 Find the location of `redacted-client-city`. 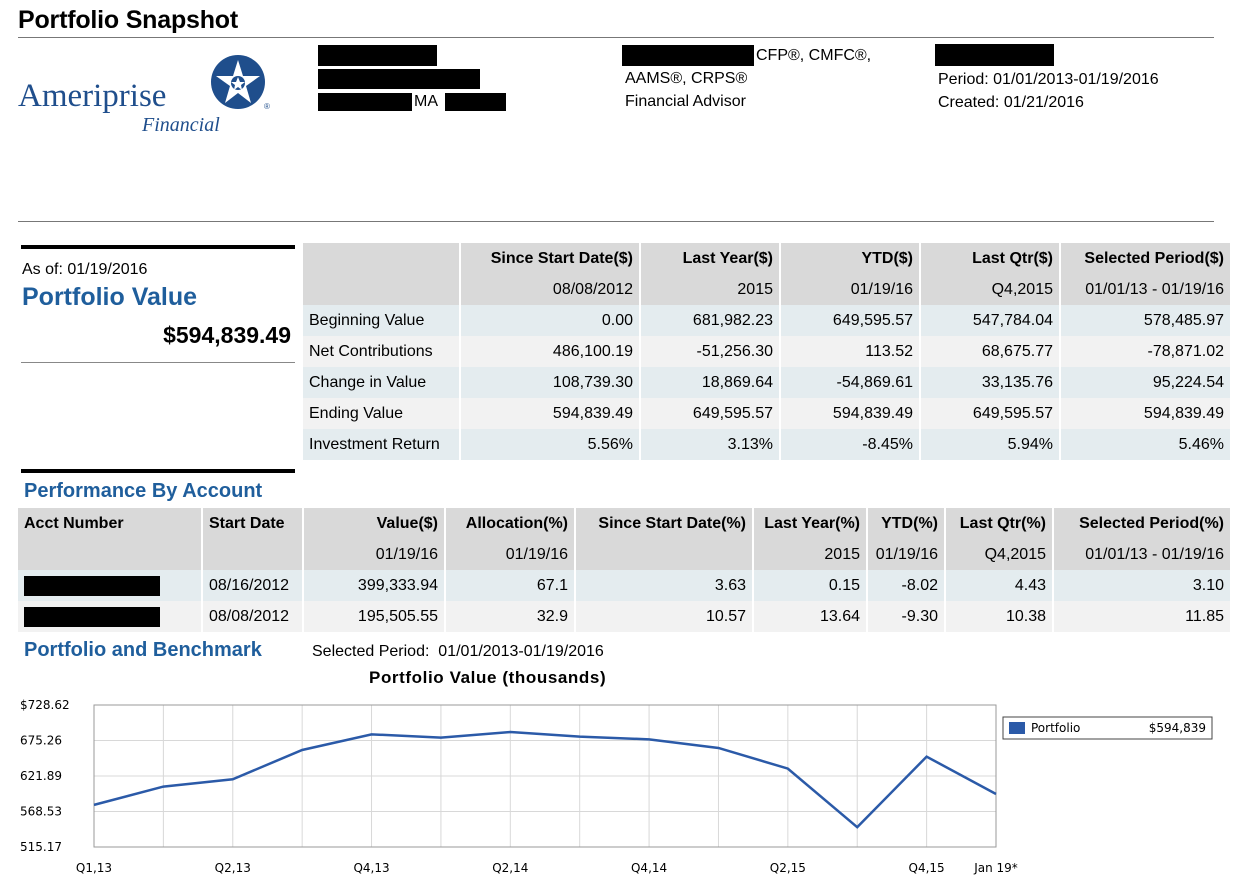

redacted-client-city is located at coordinates (365, 102).